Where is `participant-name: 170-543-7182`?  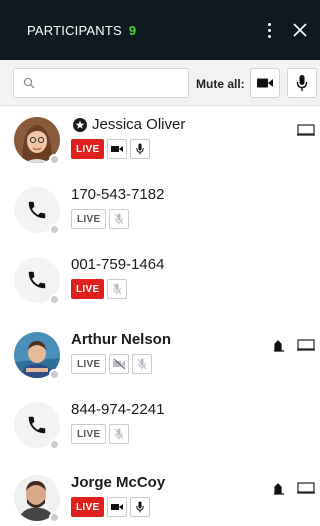 participant-name: 170-543-7182 is located at coordinates (118, 194).